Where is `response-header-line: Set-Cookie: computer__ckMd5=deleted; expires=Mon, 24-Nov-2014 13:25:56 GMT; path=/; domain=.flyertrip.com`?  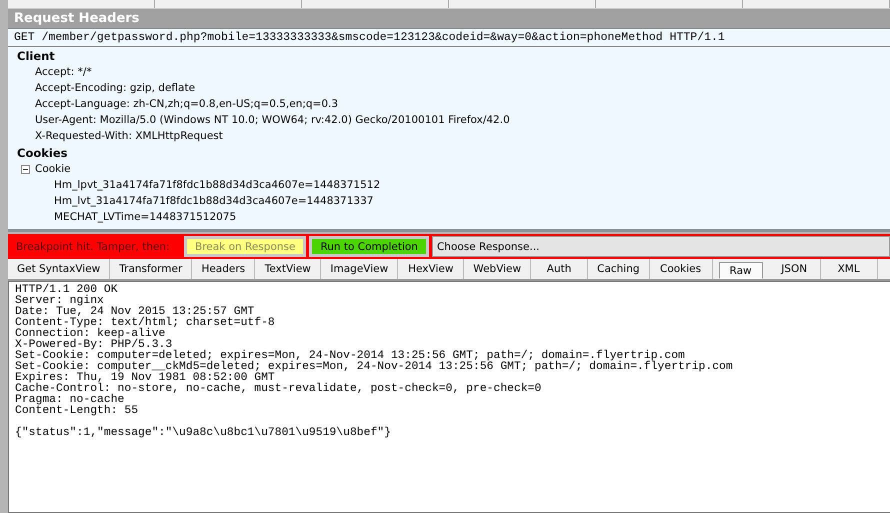 response-header-line: Set-Cookie: computer__ckMd5=deleted; expires=Mon, 24-Nov-2014 13:25:56 GMT; path=/; domain=.flyertrip.com is located at coordinates (374, 367).